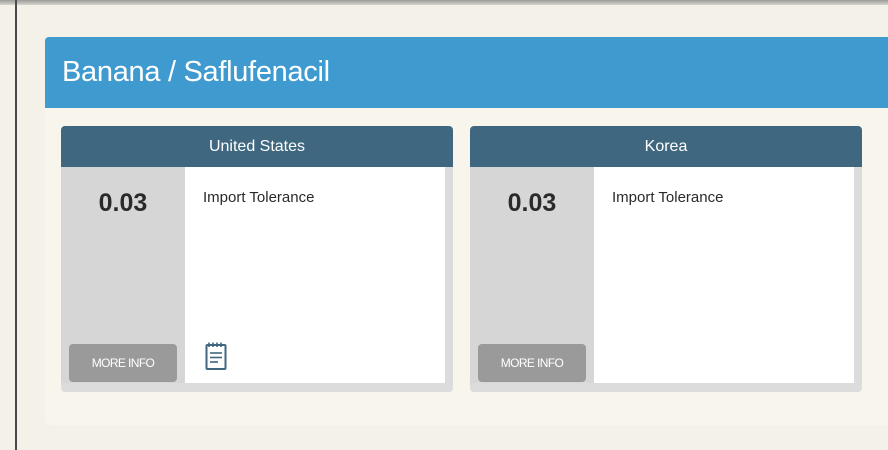 The image size is (888, 450). What do you see at coordinates (216, 356) in the screenshot?
I see `notepad-icon` at bounding box center [216, 356].